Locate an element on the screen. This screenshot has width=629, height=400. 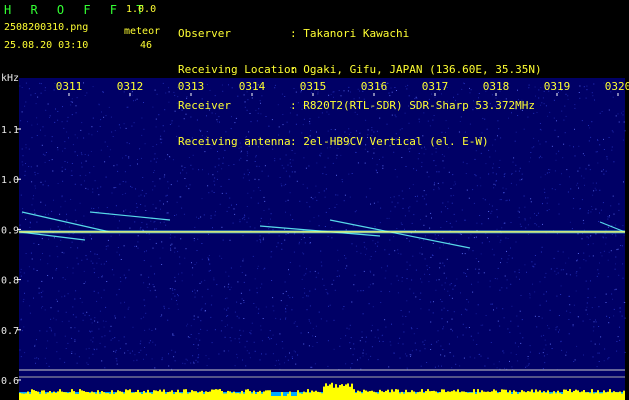
frequency-tick-label: 0.7 is located at coordinates (10, 331).